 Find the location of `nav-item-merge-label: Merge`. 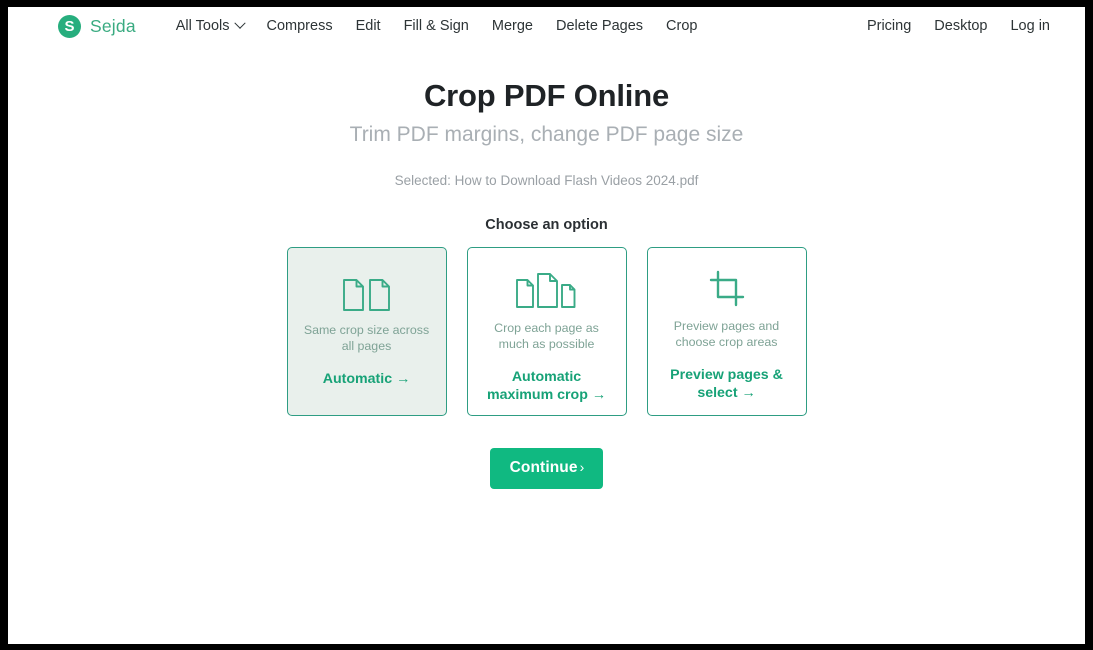

nav-item-merge-label: Merge is located at coordinates (512, 26).